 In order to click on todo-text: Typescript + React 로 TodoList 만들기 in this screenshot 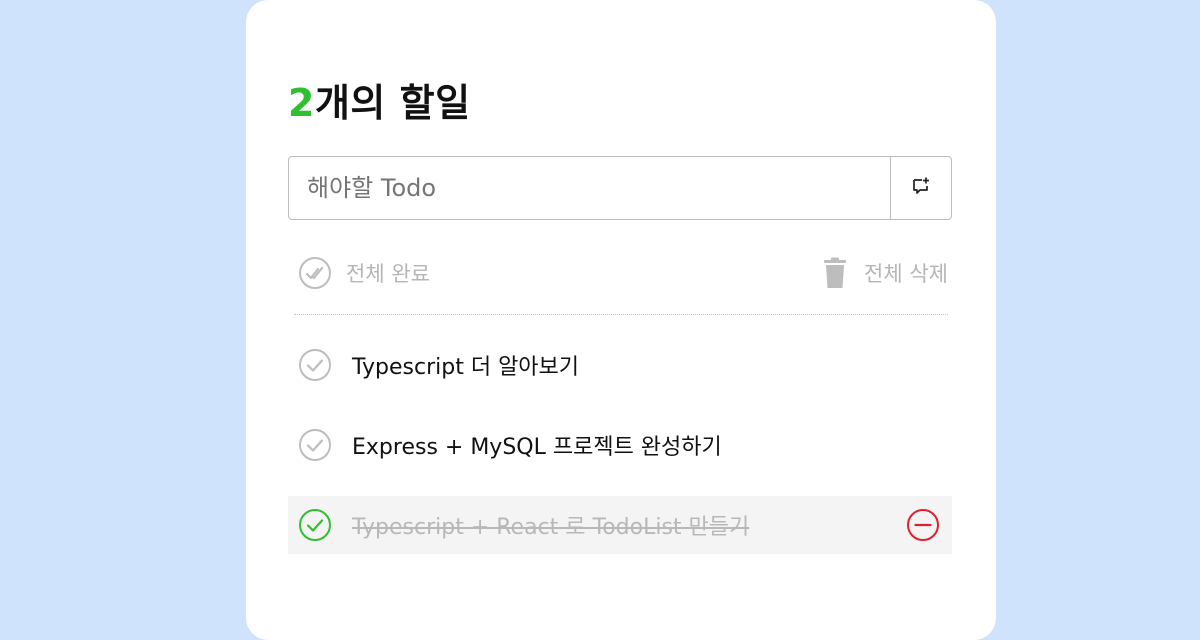, I will do `click(551, 527)`.